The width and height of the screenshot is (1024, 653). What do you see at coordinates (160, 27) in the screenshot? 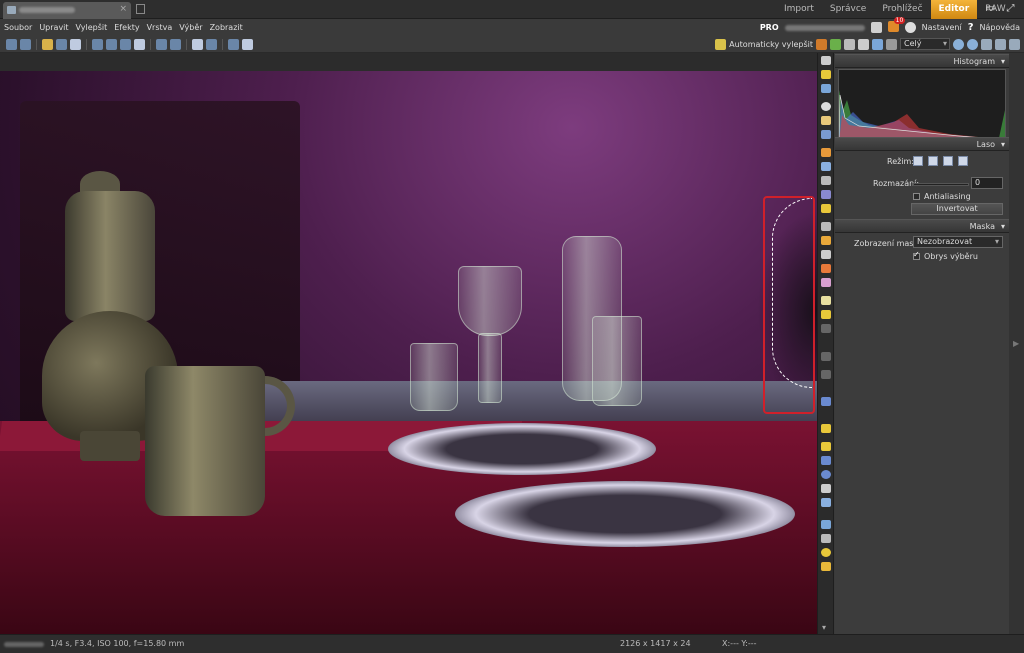
I see `menu-layer: Vrstva` at bounding box center [160, 27].